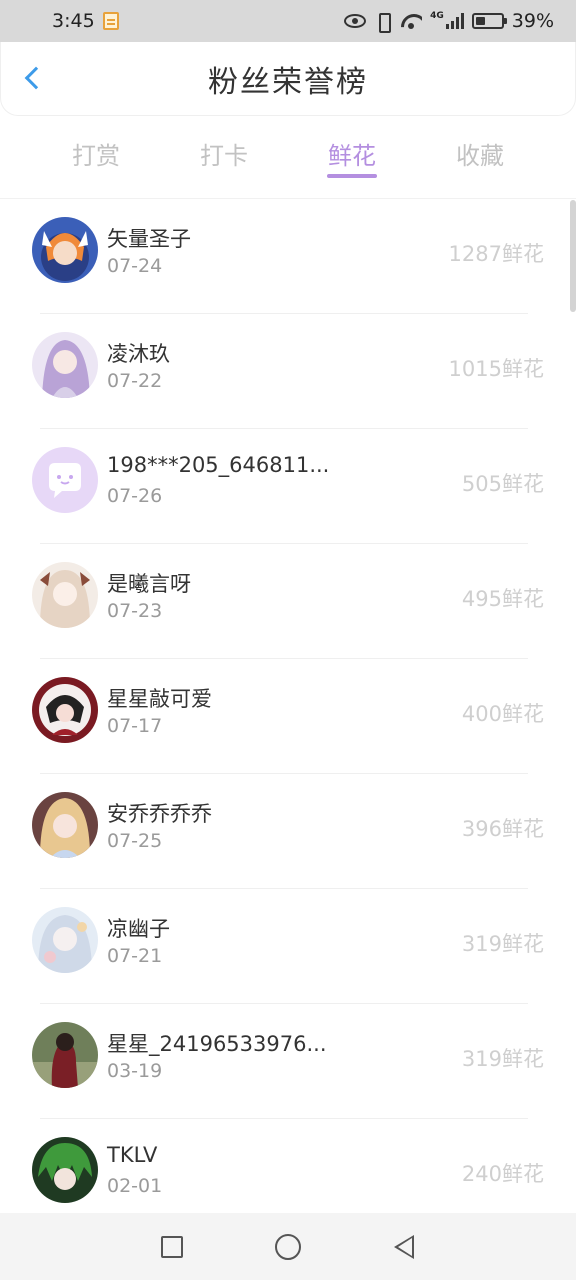 This screenshot has width=576, height=1280. I want to click on back-nav-button, so click(404, 1247).